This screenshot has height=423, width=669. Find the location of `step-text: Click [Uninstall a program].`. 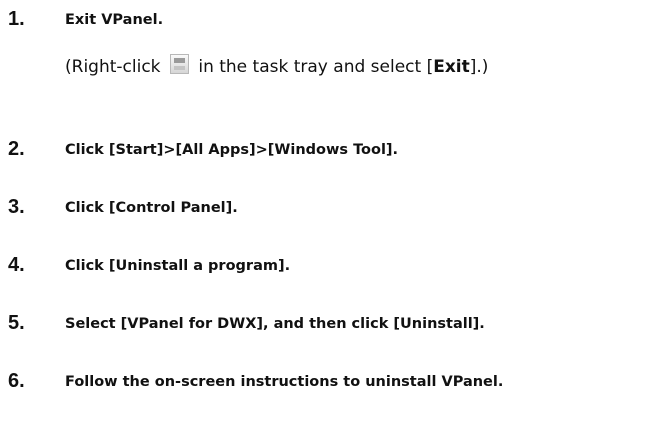

step-text: Click [Uninstall a program]. is located at coordinates (178, 266).